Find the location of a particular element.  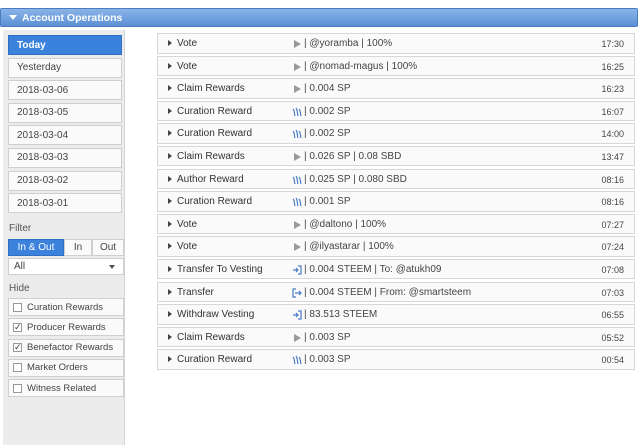

filter-tab: Out is located at coordinates (108, 247).